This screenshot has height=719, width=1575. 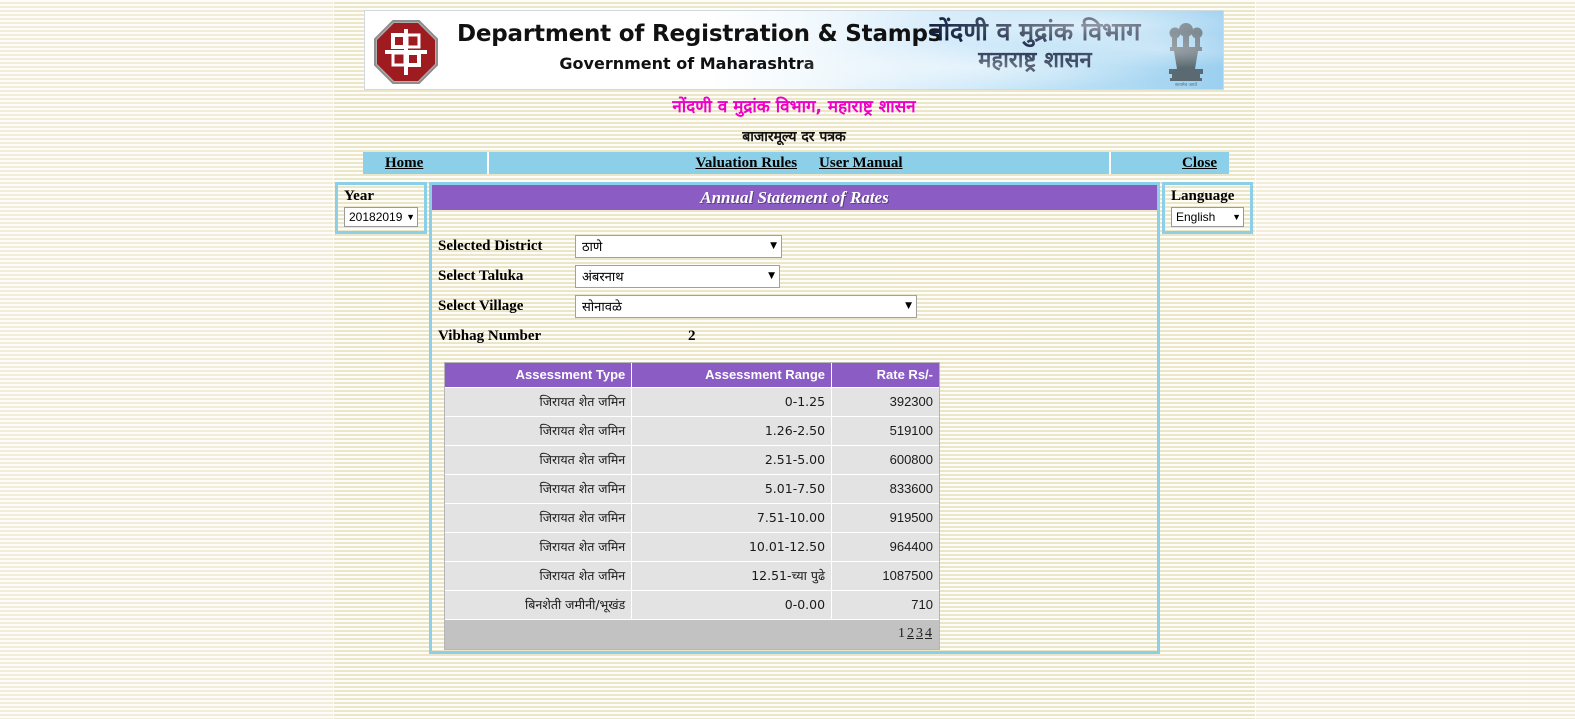 I want to click on page-title-marathi: नोंदणी व मुद्रांक विभाग, महाराष्ट्र शासन, so click(x=794, y=107).